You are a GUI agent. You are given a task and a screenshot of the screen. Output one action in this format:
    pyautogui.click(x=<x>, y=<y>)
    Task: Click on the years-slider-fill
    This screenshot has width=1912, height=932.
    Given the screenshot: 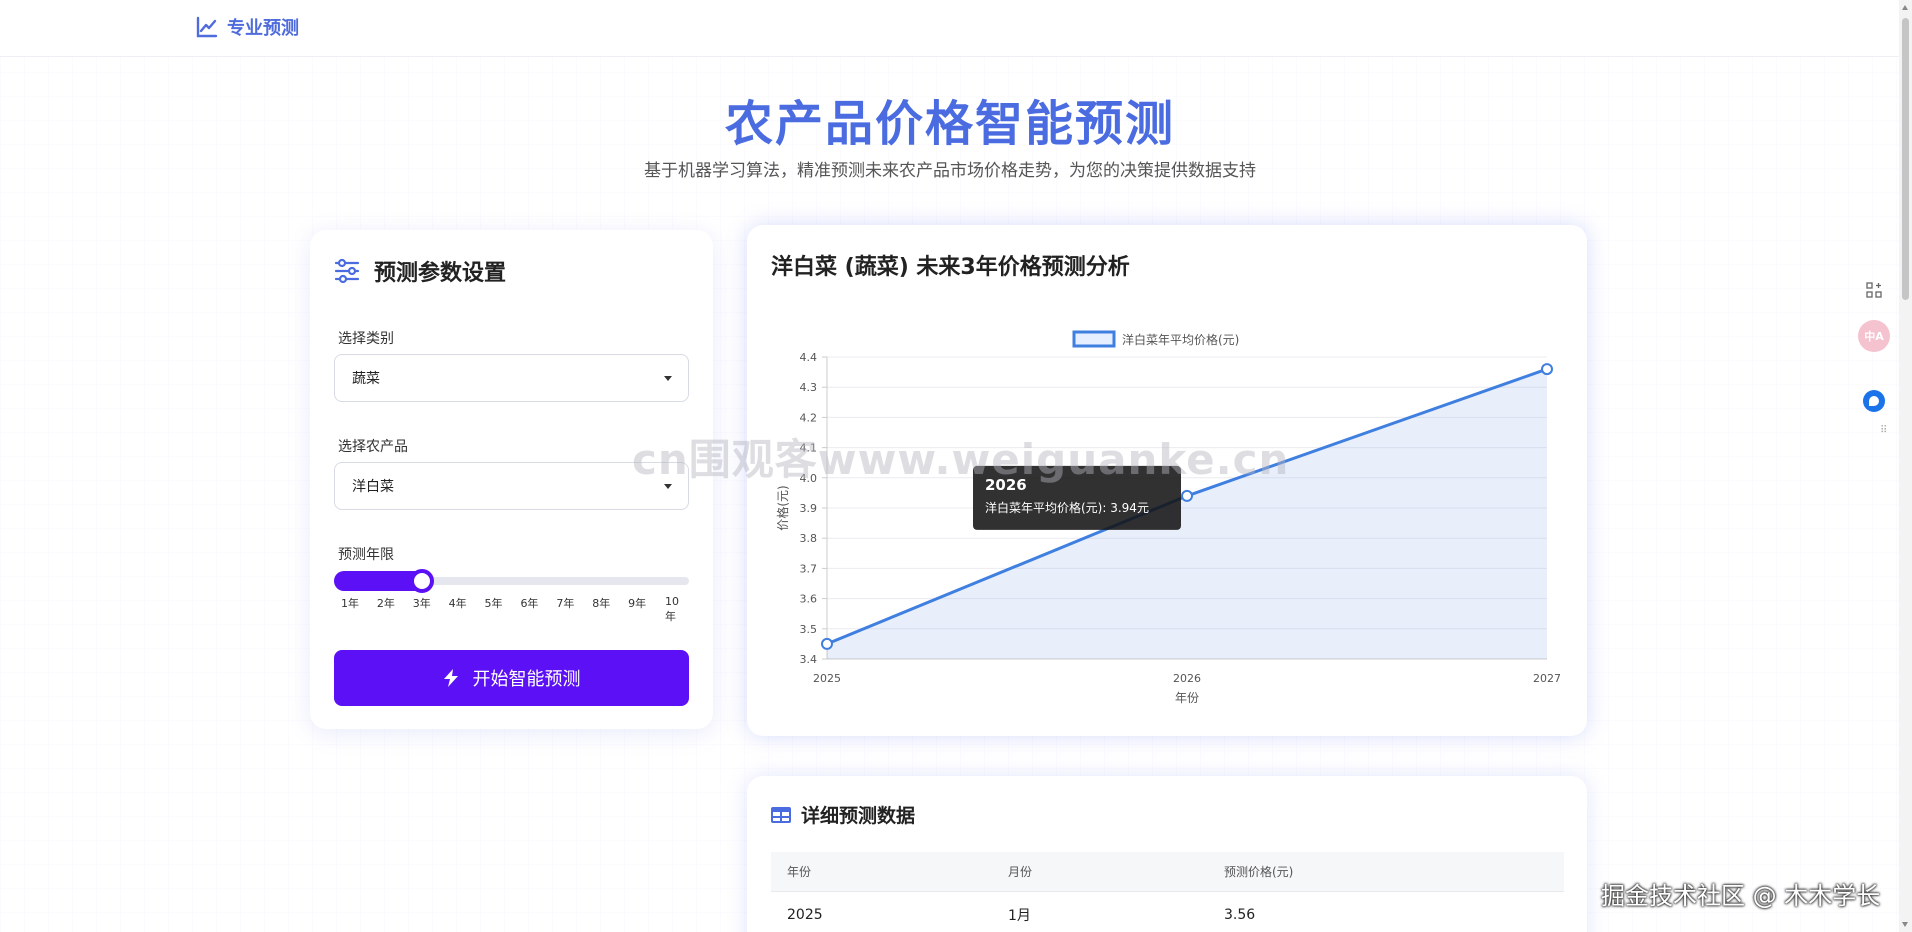 What is the action you would take?
    pyautogui.click(x=378, y=581)
    